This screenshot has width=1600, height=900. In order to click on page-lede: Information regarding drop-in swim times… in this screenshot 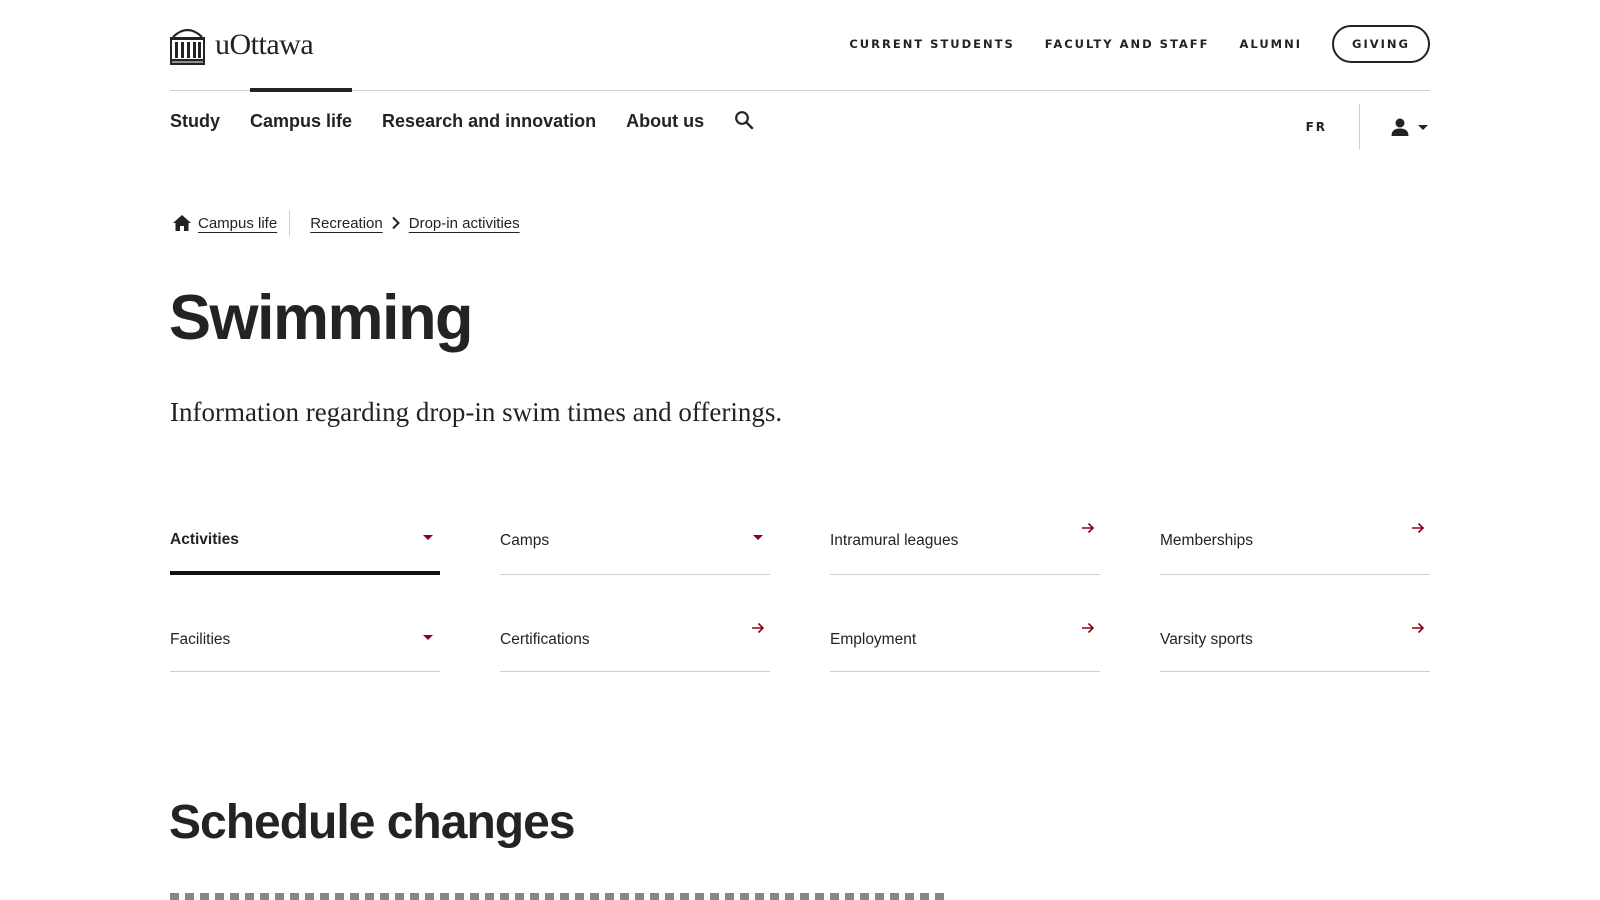, I will do `click(476, 412)`.